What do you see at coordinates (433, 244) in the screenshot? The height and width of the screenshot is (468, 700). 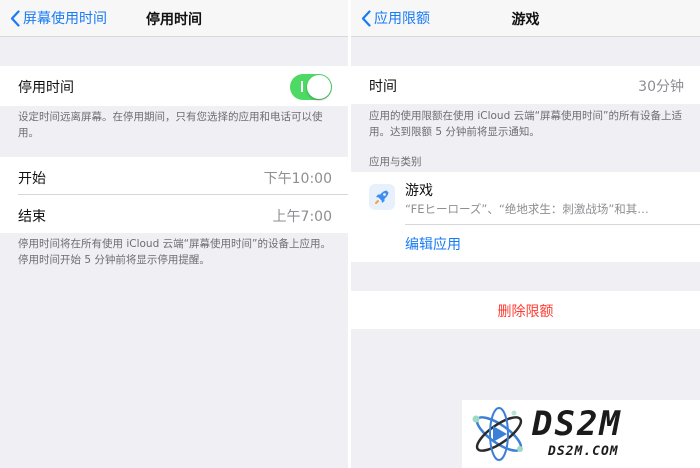 I see `edit-apps-button: 编辑应用` at bounding box center [433, 244].